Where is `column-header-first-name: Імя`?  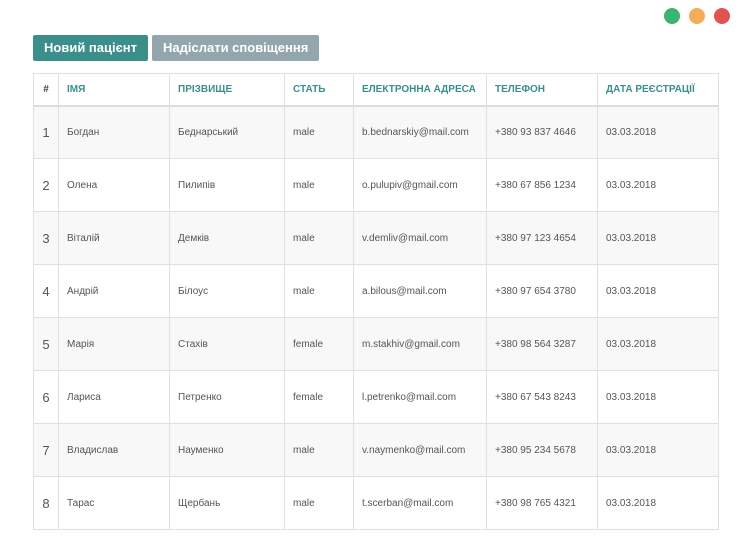 column-header-first-name: Імя is located at coordinates (114, 90).